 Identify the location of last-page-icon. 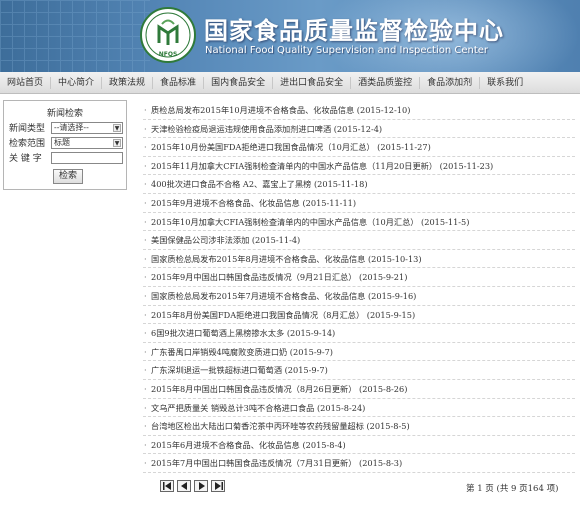
(218, 486).